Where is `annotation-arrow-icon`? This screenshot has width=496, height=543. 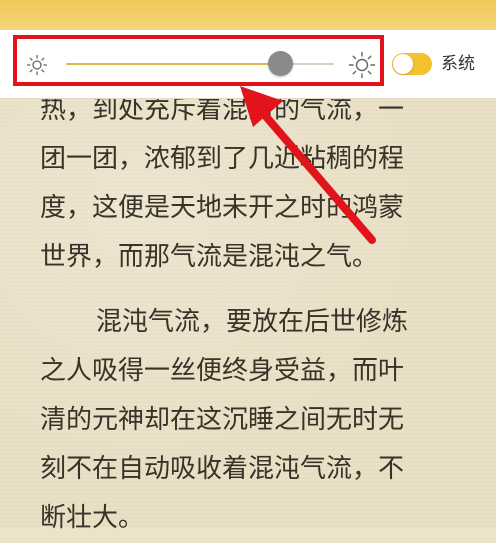
annotation-arrow-icon is located at coordinates (308, 165).